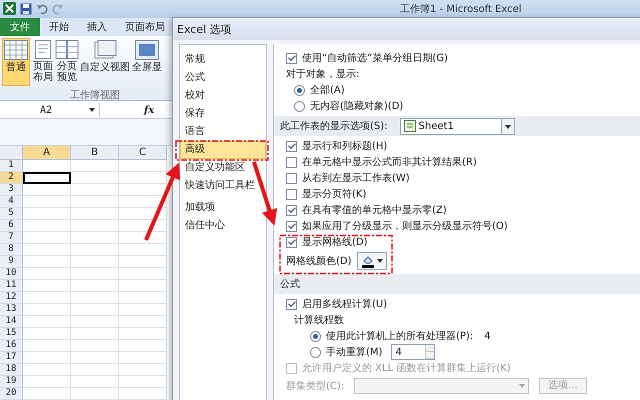 The width and height of the screenshot is (640, 400). What do you see at coordinates (145, 27) in the screenshot?
I see `ribbon-tab: 页面布局` at bounding box center [145, 27].